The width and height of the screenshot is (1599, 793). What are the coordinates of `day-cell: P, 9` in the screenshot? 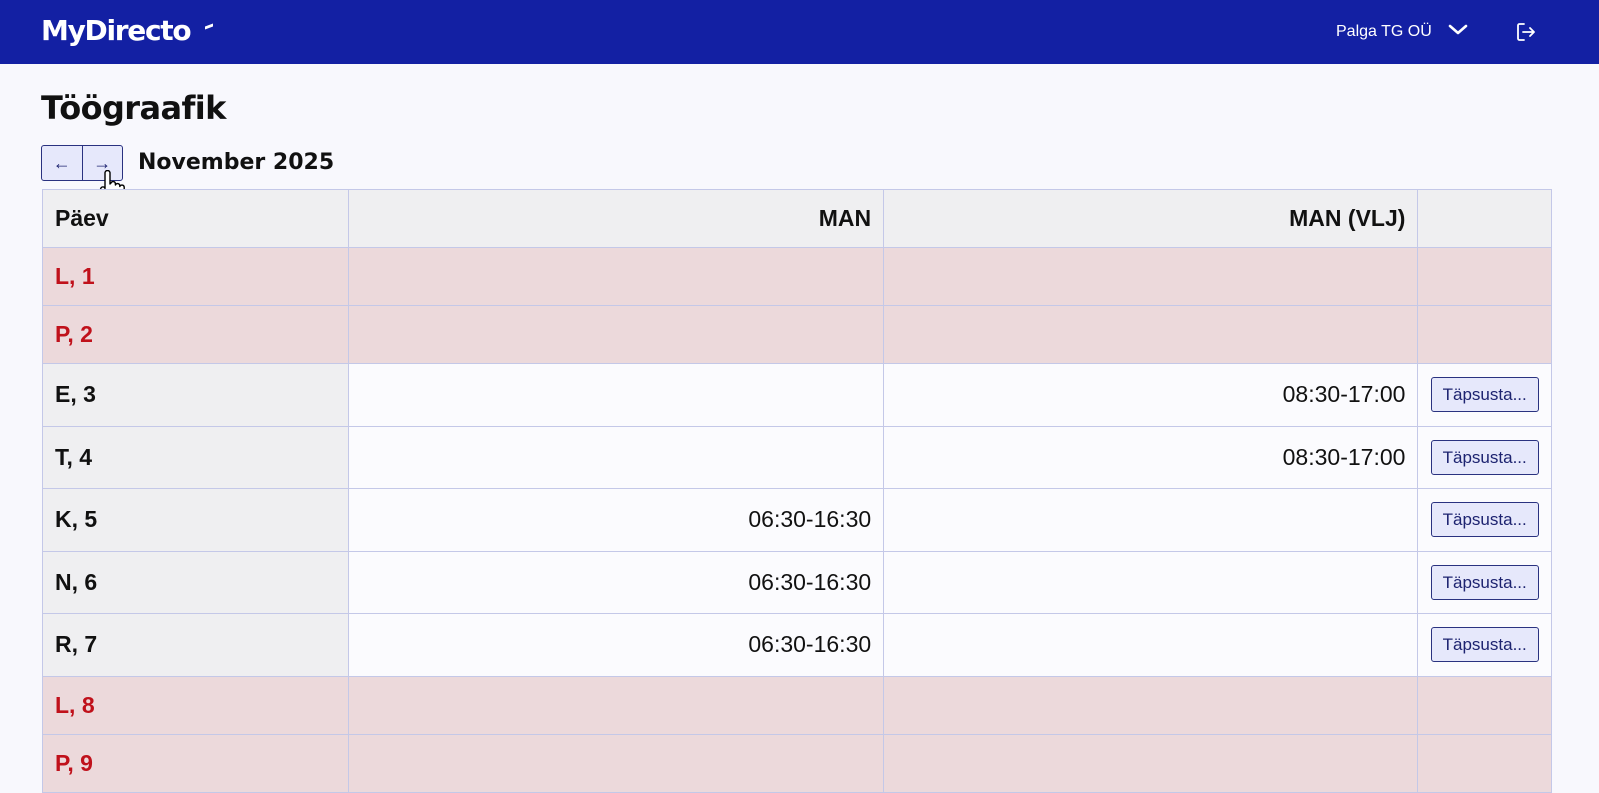 It's located at (195, 763).